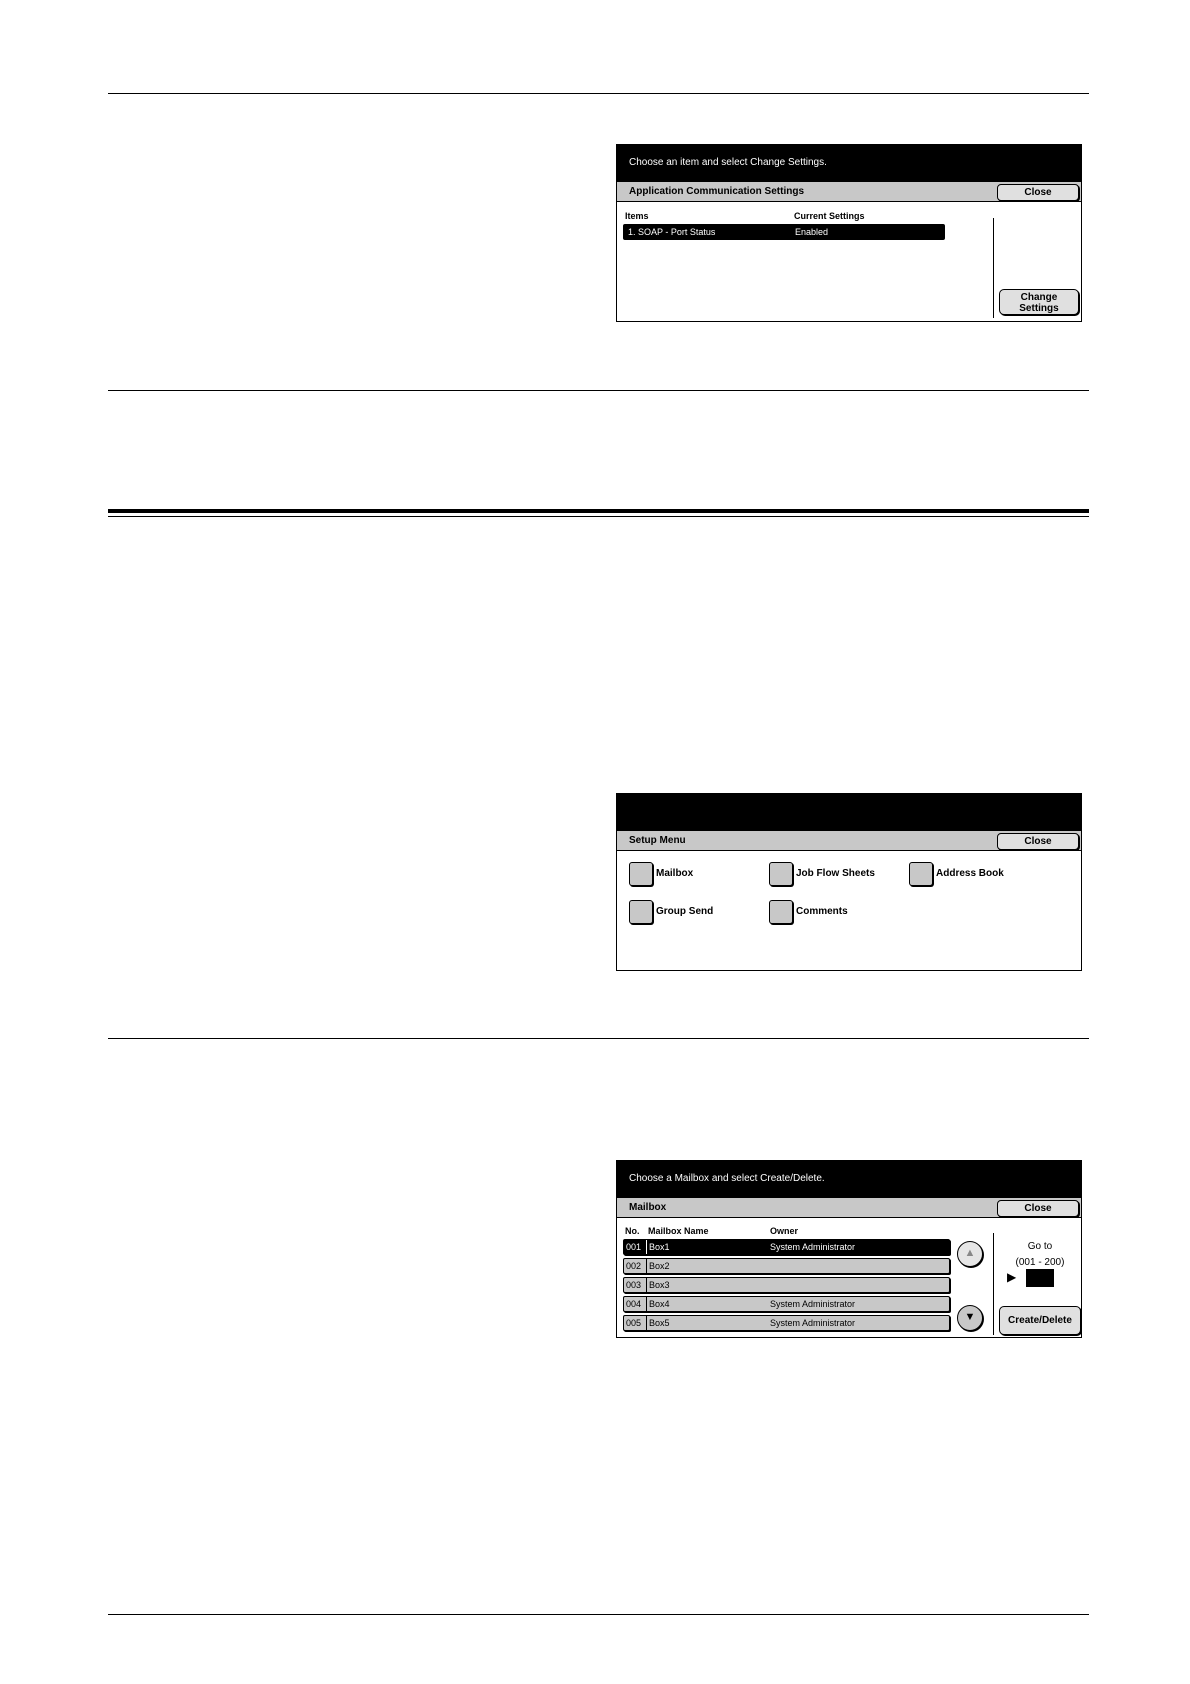 This screenshot has width=1190, height=1684. What do you see at coordinates (784, 232) in the screenshot?
I see `table-row-selected: 1. SOAP - Port Status Enabled` at bounding box center [784, 232].